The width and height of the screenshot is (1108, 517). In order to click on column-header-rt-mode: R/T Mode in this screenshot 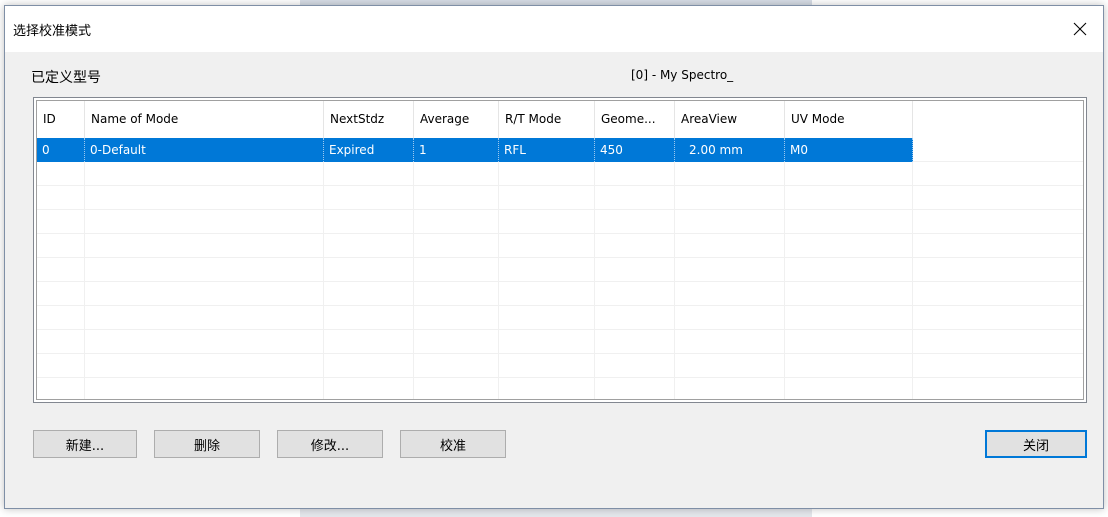, I will do `click(547, 119)`.